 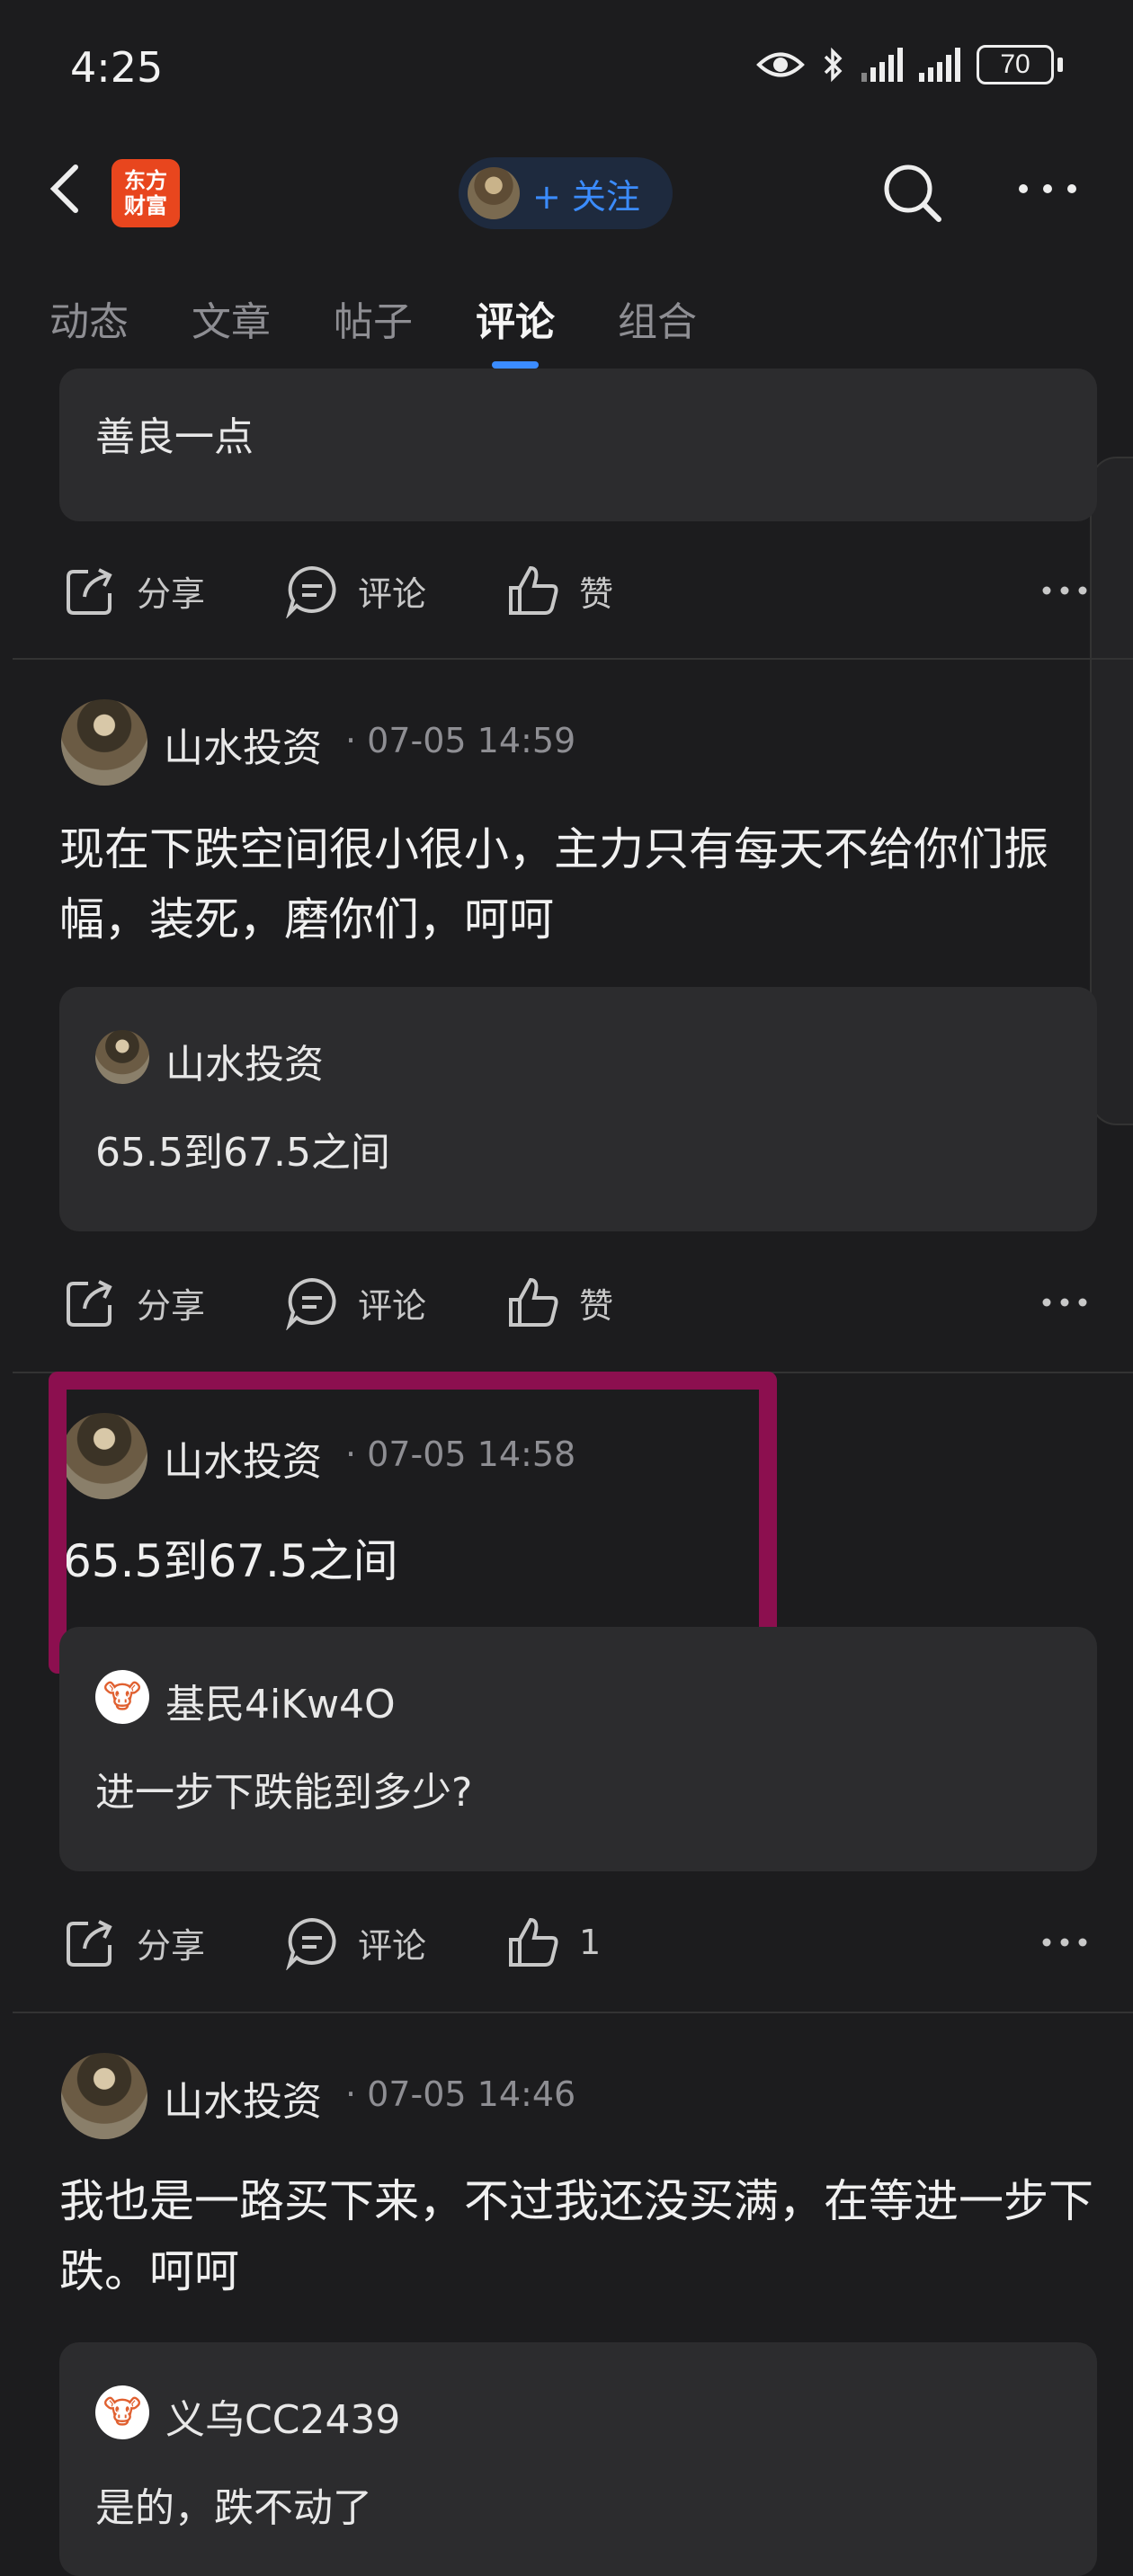 I want to click on eye-icon, so click(x=780, y=64).